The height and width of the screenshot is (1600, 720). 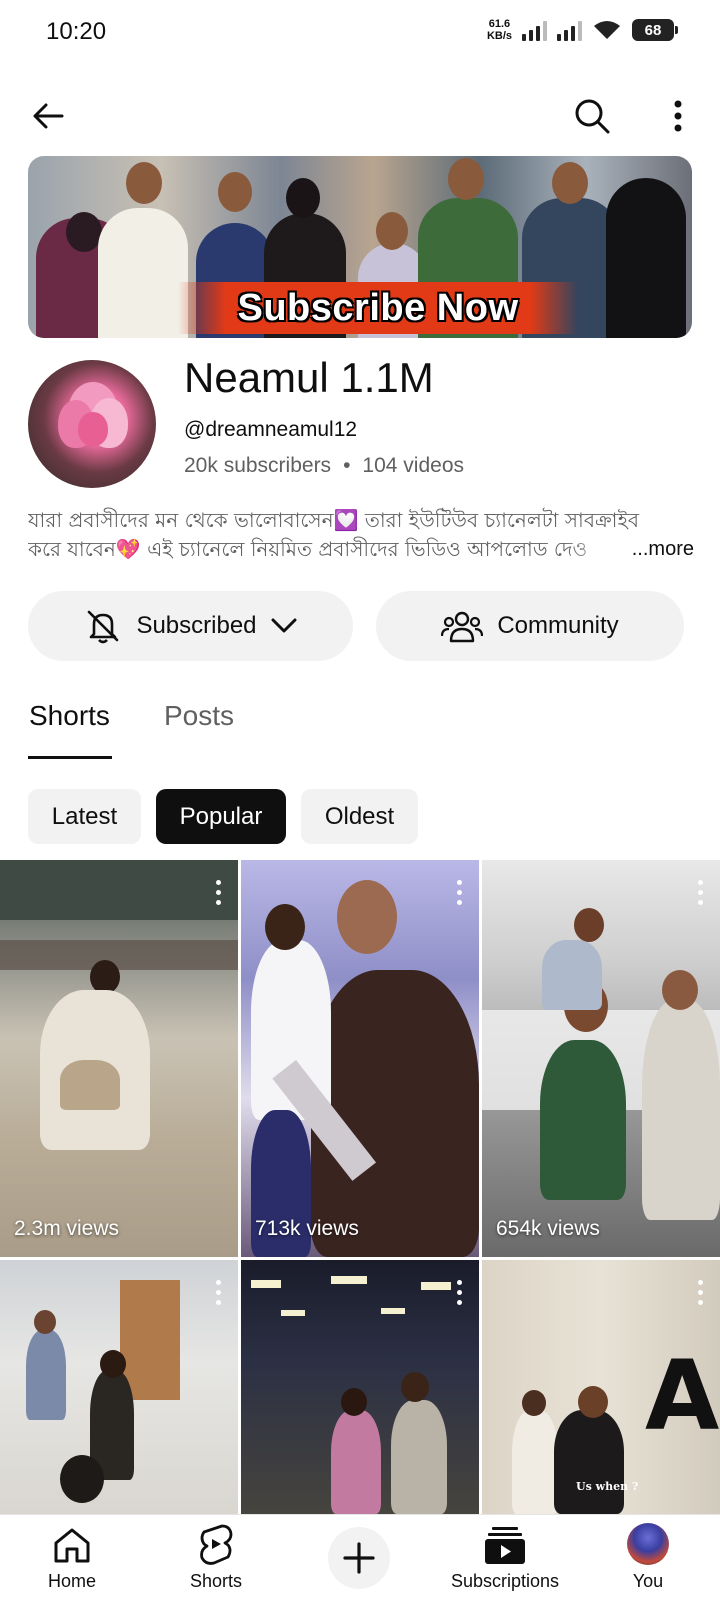 I want to click on nav-you-label: You, so click(x=648, y=1581).